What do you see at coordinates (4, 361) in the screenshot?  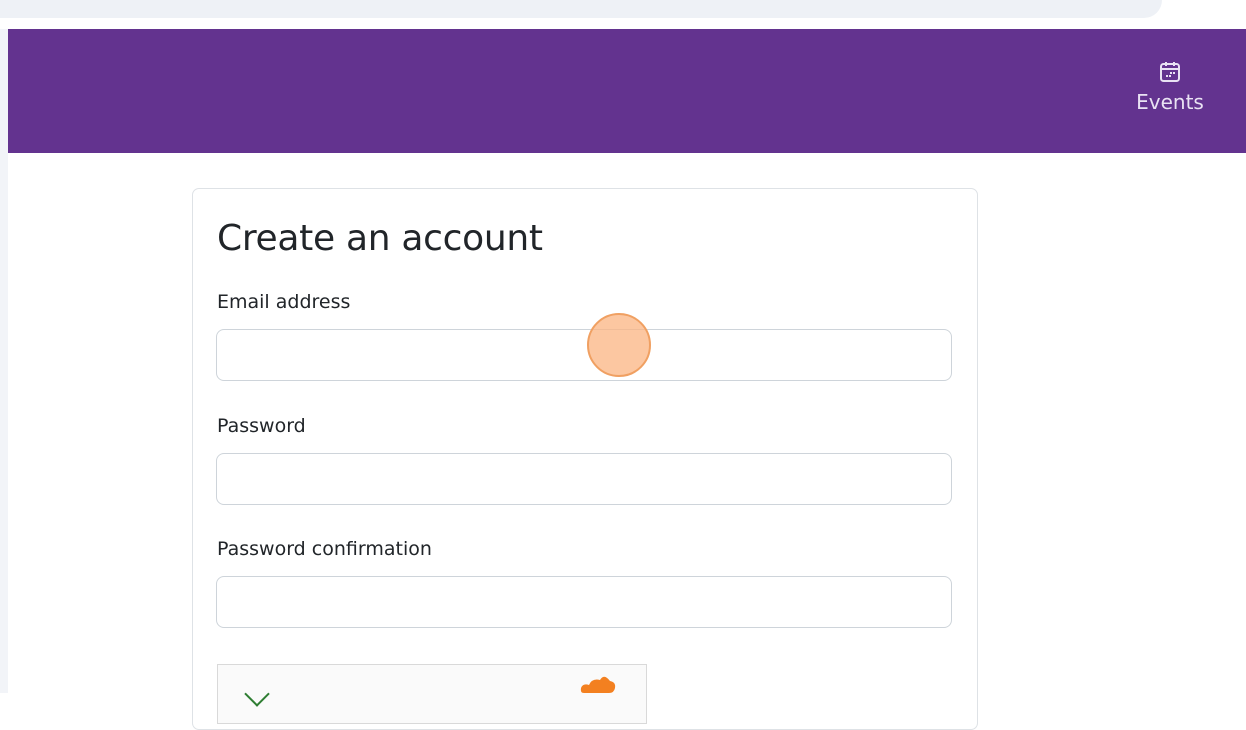 I see `window-edge` at bounding box center [4, 361].